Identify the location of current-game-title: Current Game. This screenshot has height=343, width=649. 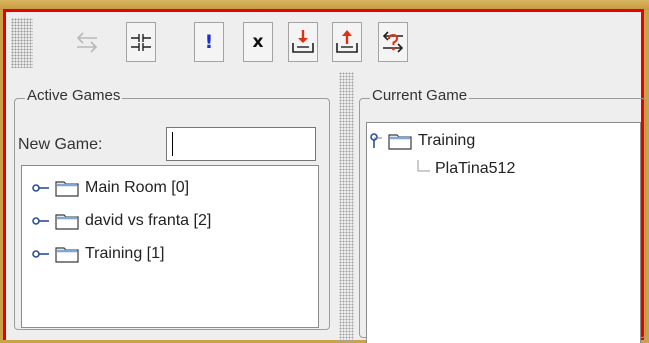
(420, 95).